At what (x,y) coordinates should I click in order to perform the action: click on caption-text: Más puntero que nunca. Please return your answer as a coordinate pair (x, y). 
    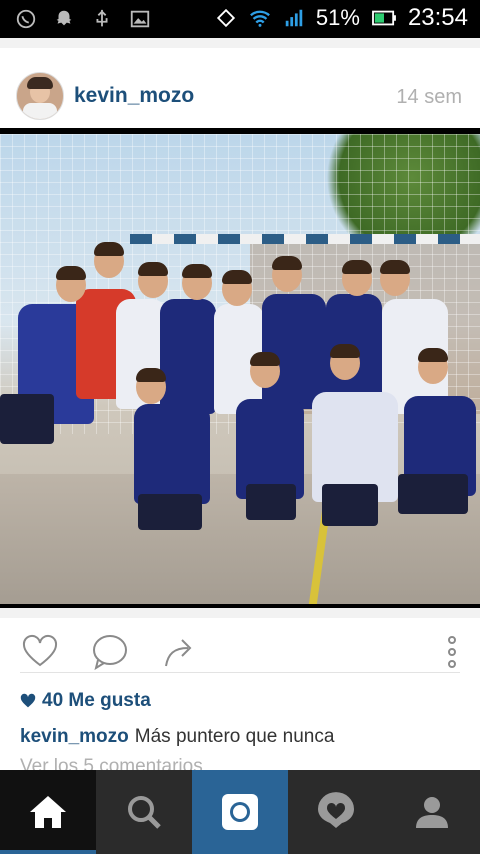
    Looking at the image, I should click on (234, 736).